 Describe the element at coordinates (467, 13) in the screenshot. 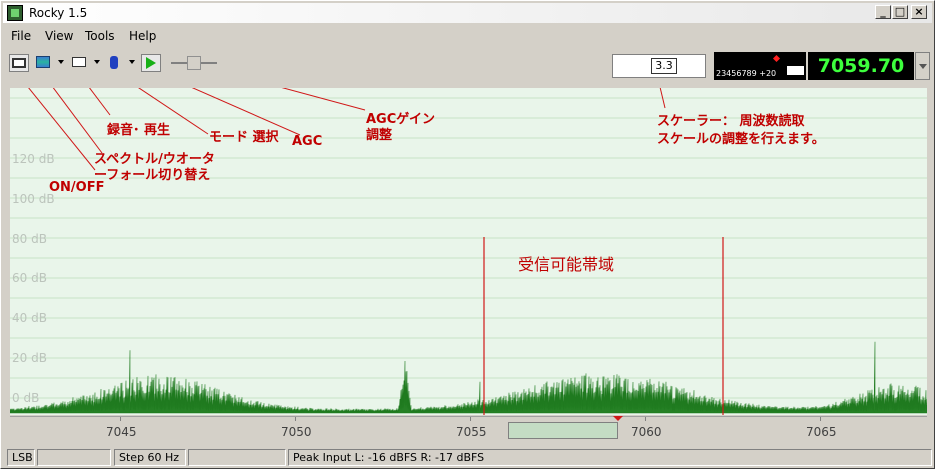

I see `title-bar: Rocky 1.5 _ □ ×` at that location.